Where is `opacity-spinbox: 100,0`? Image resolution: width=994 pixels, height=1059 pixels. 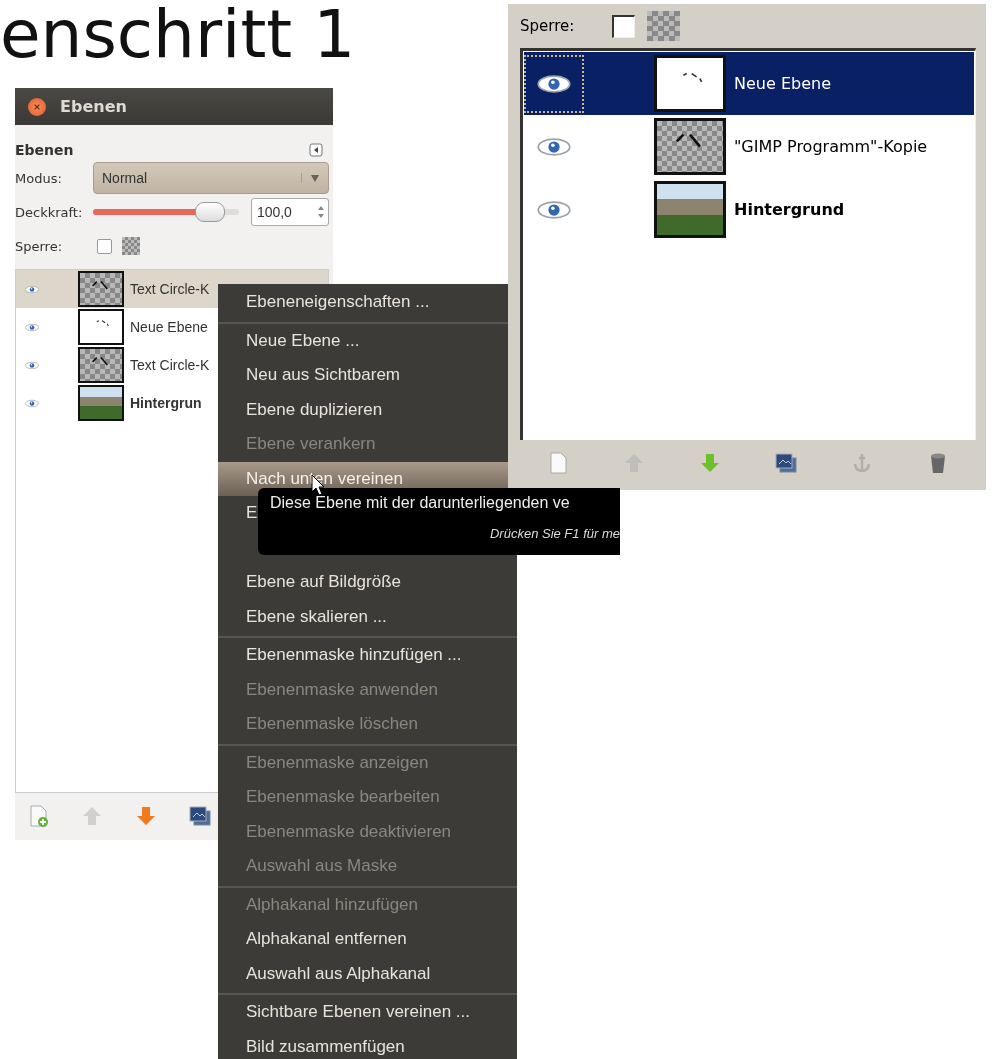 opacity-spinbox: 100,0 is located at coordinates (289, 212).